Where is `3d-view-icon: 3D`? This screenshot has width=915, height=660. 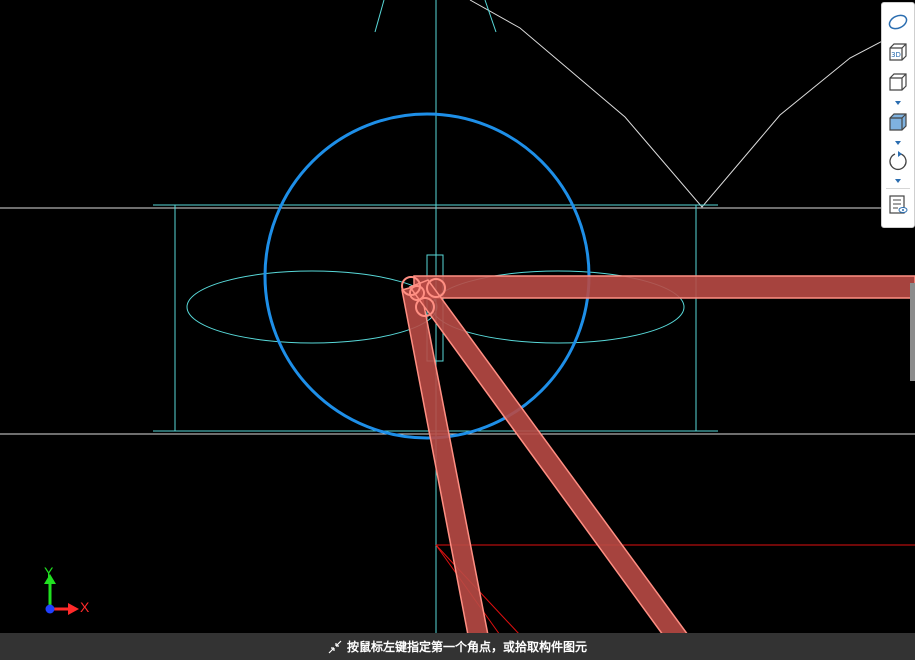
3d-view-icon: 3D is located at coordinates (898, 52).